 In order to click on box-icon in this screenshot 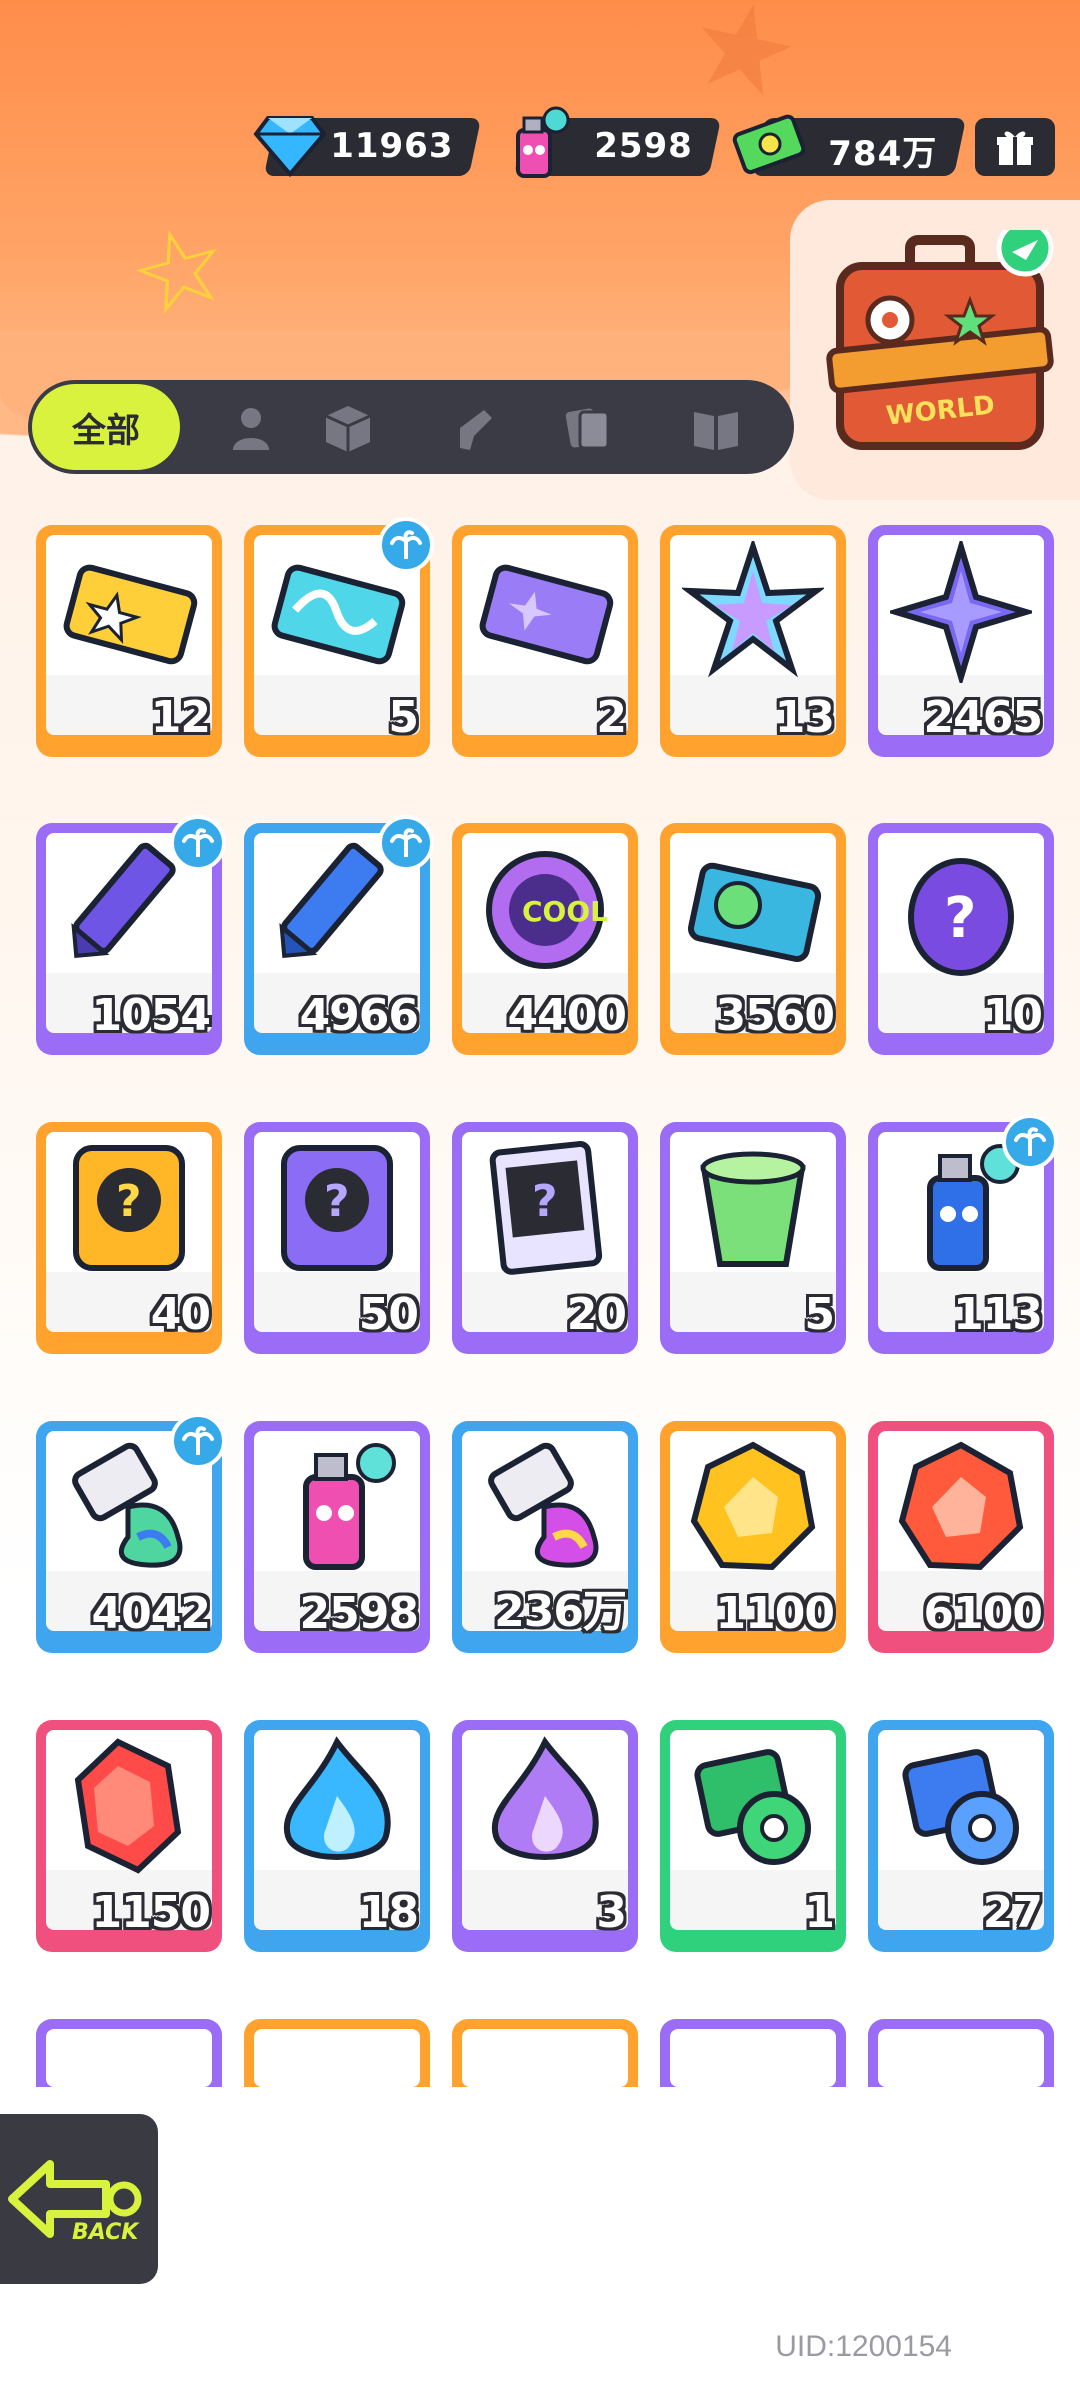, I will do `click(348, 428)`.